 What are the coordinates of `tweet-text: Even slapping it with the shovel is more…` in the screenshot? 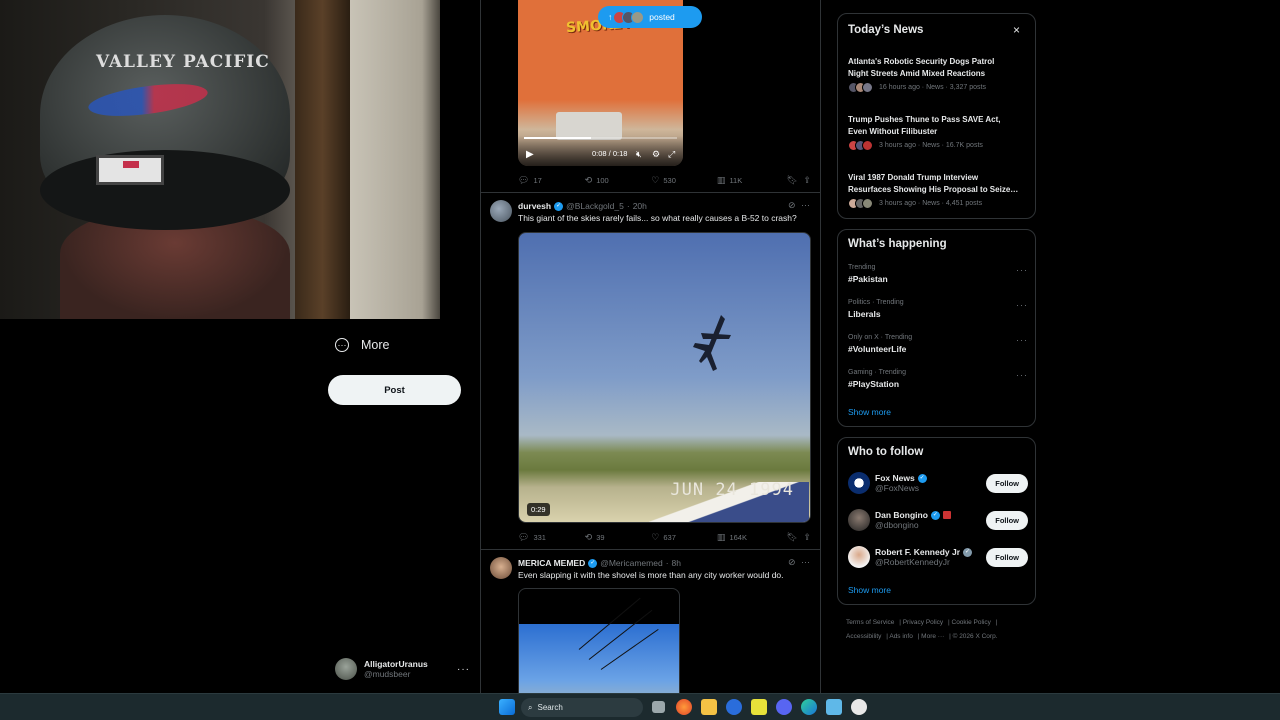 It's located at (651, 575).